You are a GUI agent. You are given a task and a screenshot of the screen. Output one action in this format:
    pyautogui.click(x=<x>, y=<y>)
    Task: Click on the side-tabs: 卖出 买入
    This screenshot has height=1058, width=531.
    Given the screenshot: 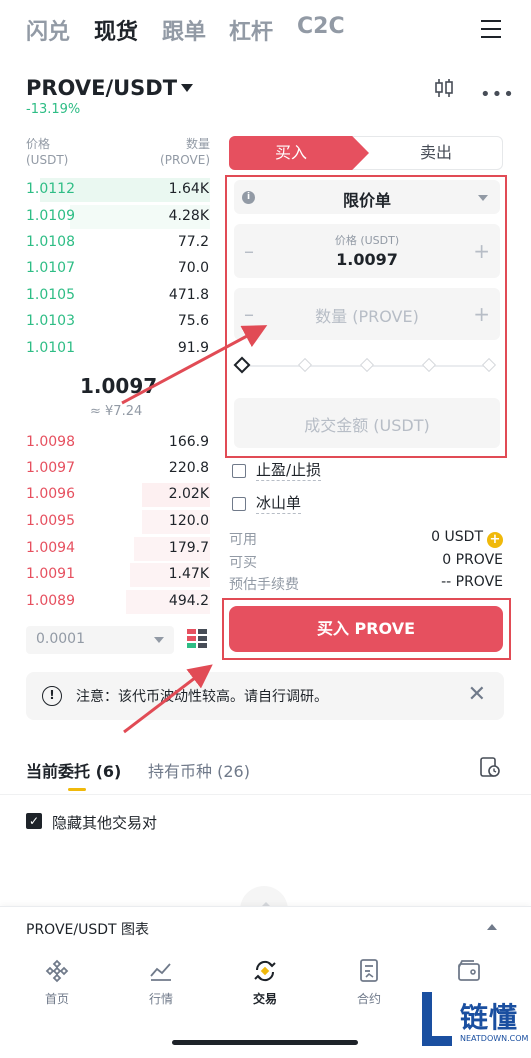 What is the action you would take?
    pyautogui.click(x=366, y=153)
    